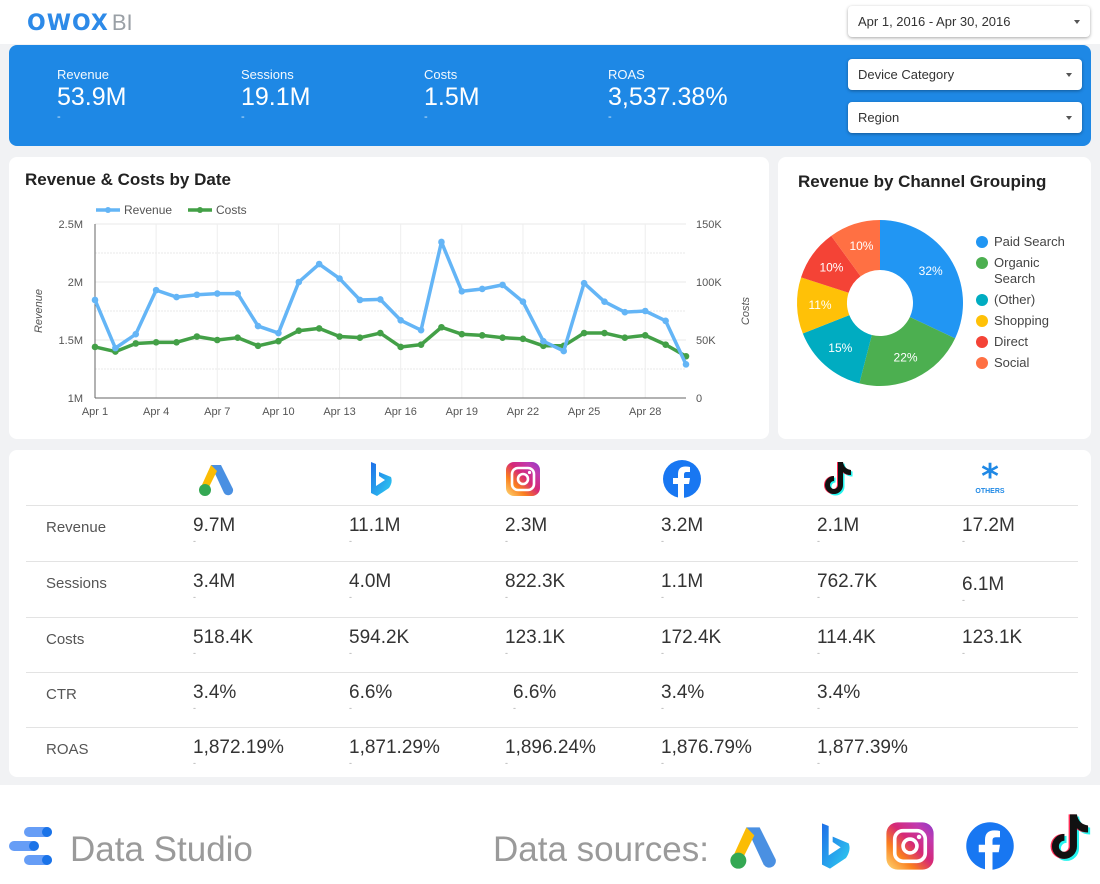  What do you see at coordinates (75, 399) in the screenshot?
I see `y-tick-label: 1M` at bounding box center [75, 399].